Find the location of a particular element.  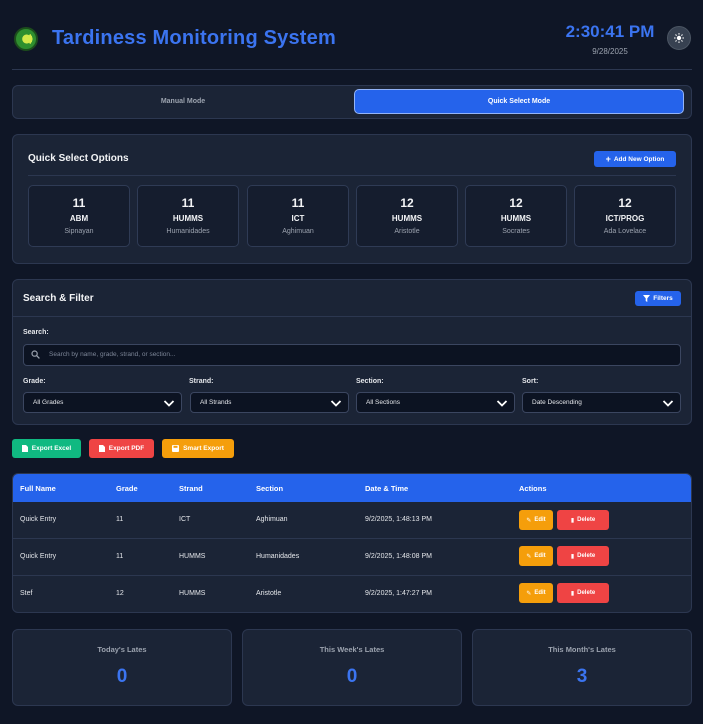

quick-option-card: 11 ICT Aghimuan is located at coordinates (298, 216).